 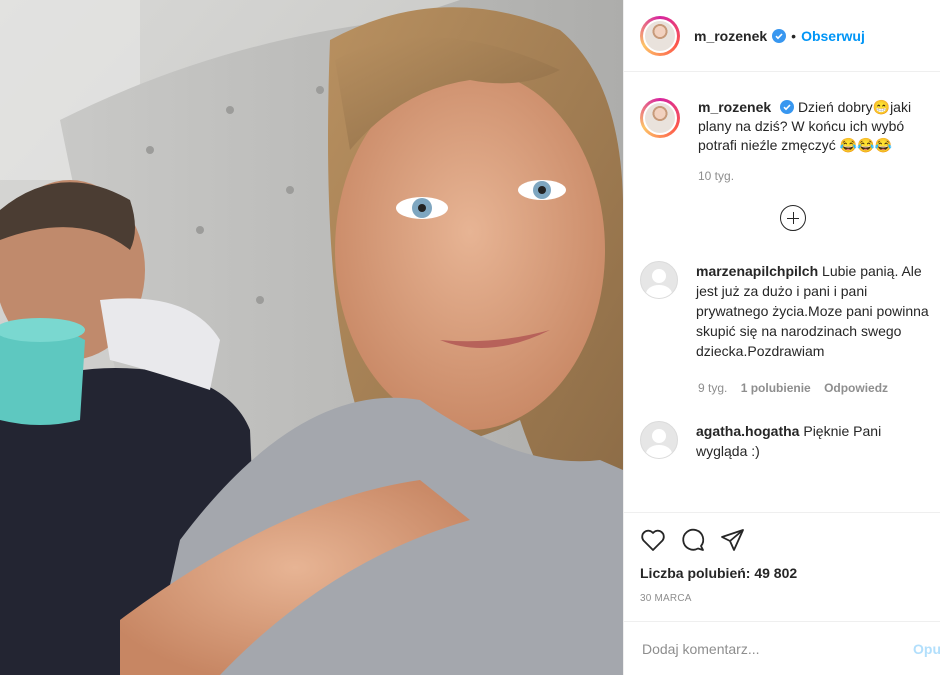 I want to click on comment-time: 9 tyg., so click(x=712, y=388).